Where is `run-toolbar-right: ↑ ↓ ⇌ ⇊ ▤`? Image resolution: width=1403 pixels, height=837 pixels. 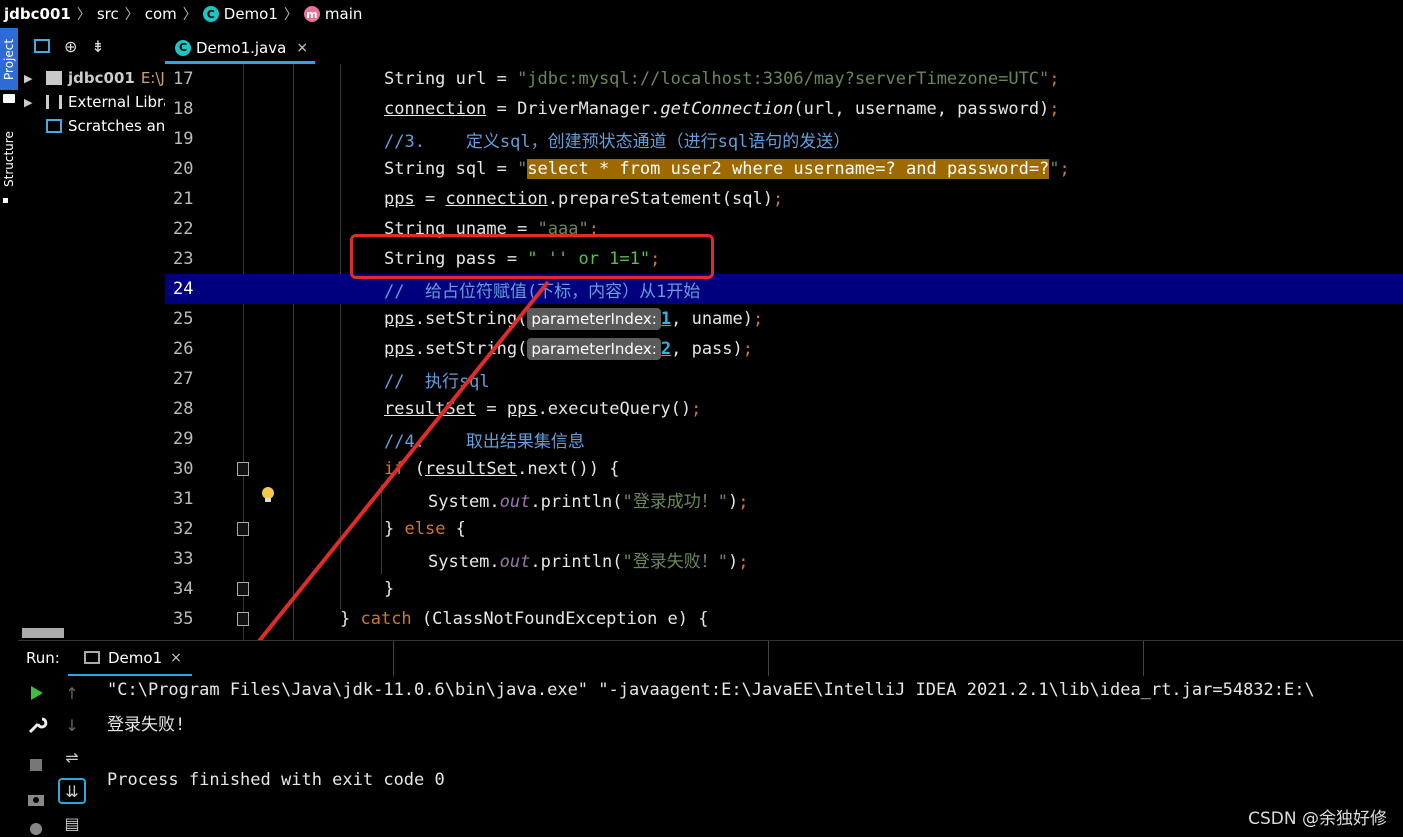
run-toolbar-right: ↑ ↓ ⇌ ⇊ ▤ is located at coordinates (74, 756).